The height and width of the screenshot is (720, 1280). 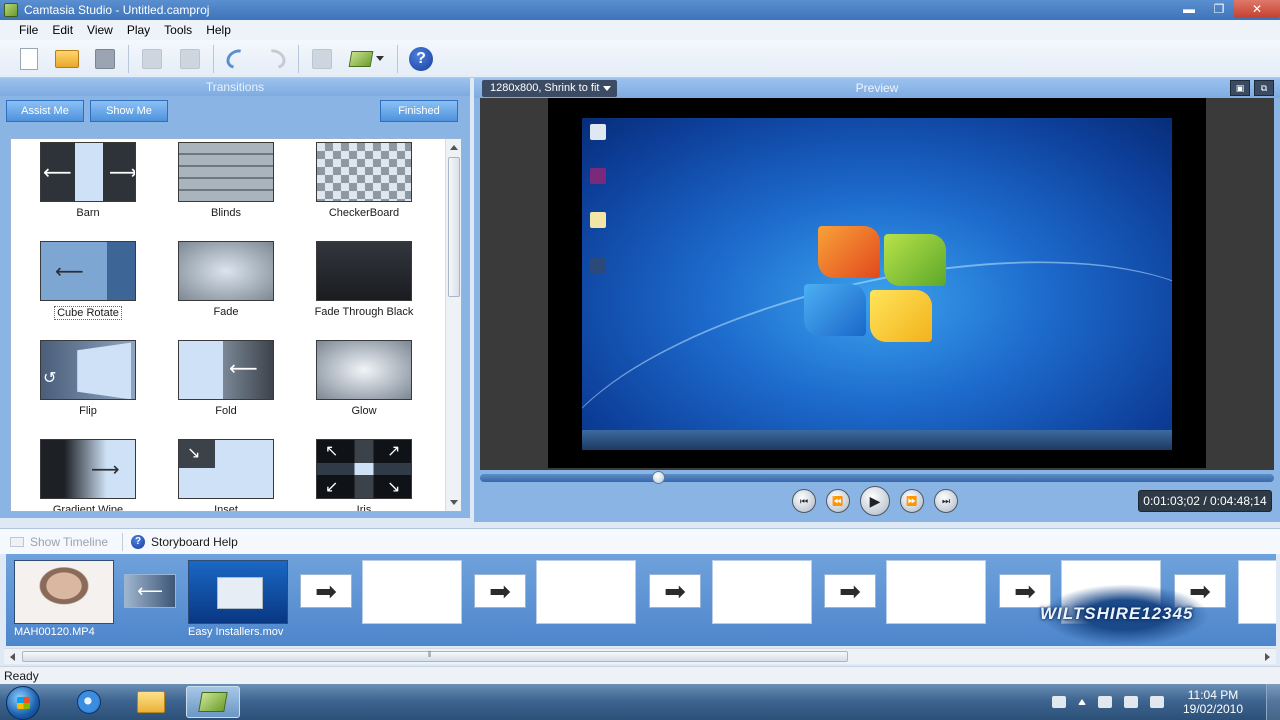 I want to click on rewind-button: ⏪, so click(x=838, y=501).